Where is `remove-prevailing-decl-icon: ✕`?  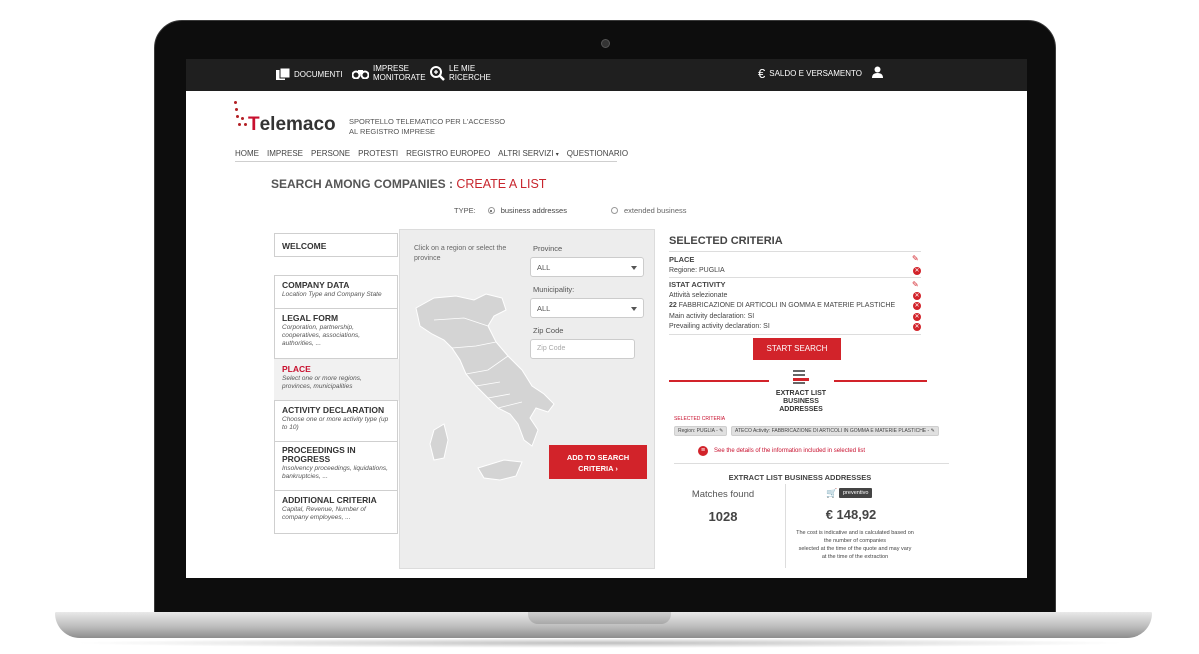
remove-prevailing-decl-icon: ✕ is located at coordinates (917, 327).